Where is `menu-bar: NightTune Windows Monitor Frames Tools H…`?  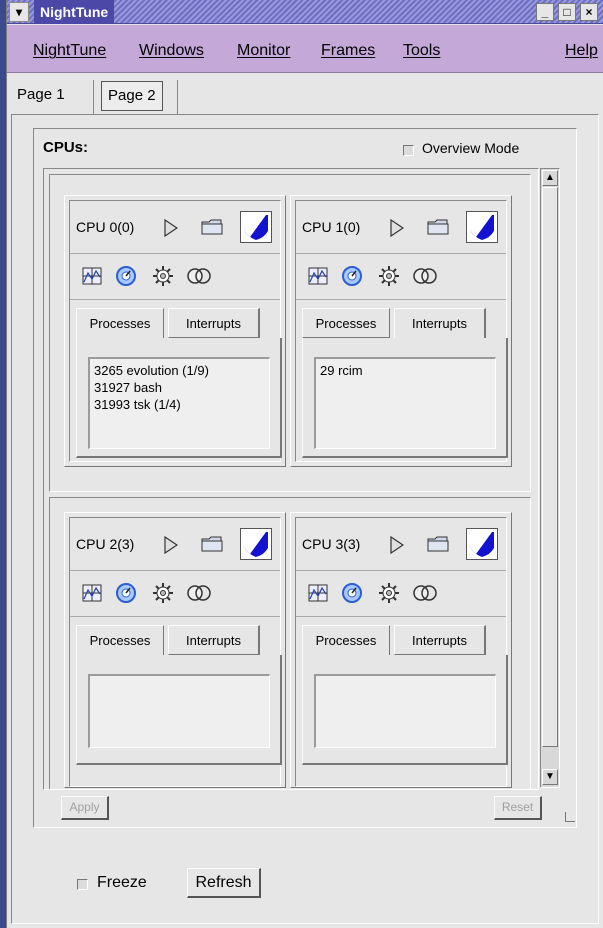
menu-bar: NightTune Windows Monitor Frames Tools H… is located at coordinates (305, 49).